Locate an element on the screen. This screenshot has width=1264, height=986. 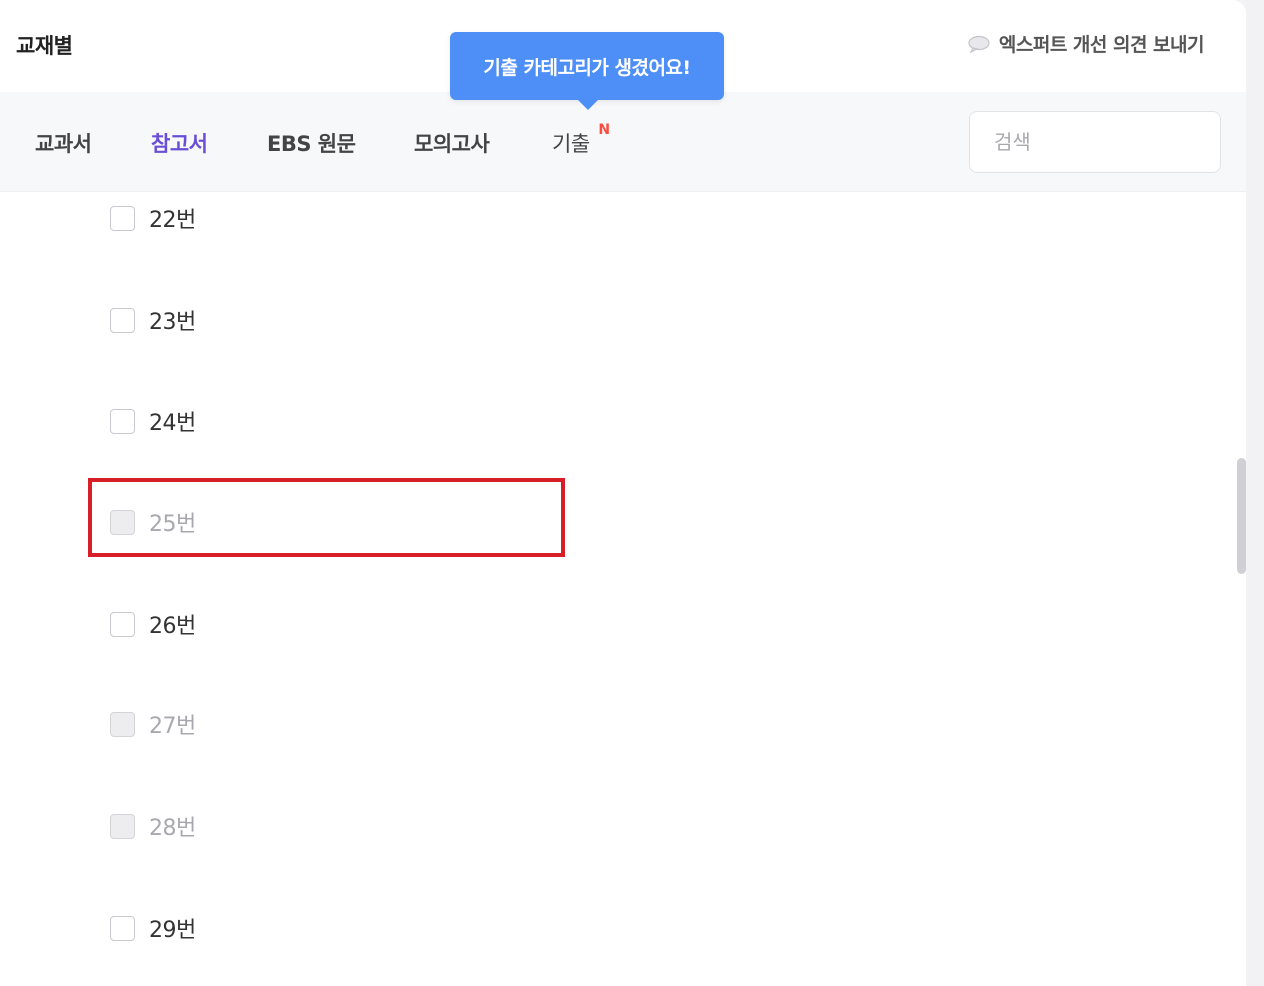
item-label: 23번 is located at coordinates (172, 322).